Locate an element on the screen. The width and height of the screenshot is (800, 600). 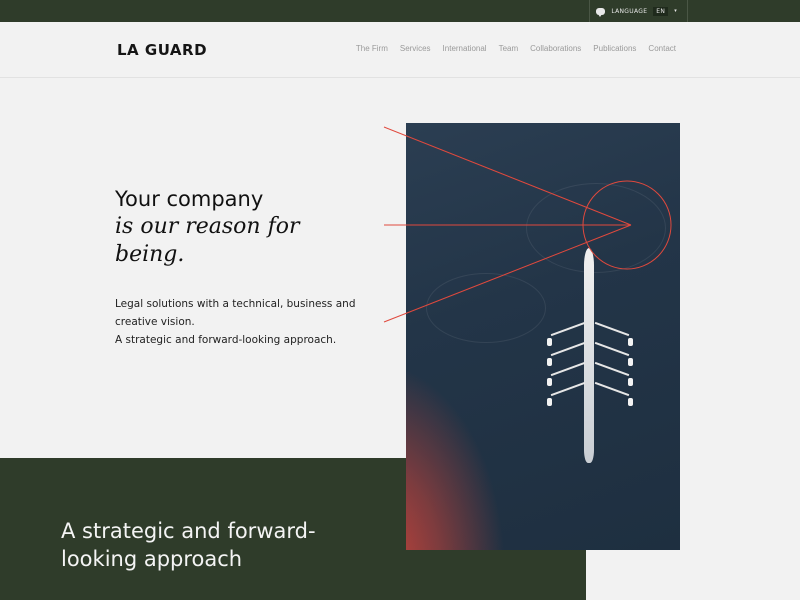
hero-title: Your company is located at coordinates (189, 199).